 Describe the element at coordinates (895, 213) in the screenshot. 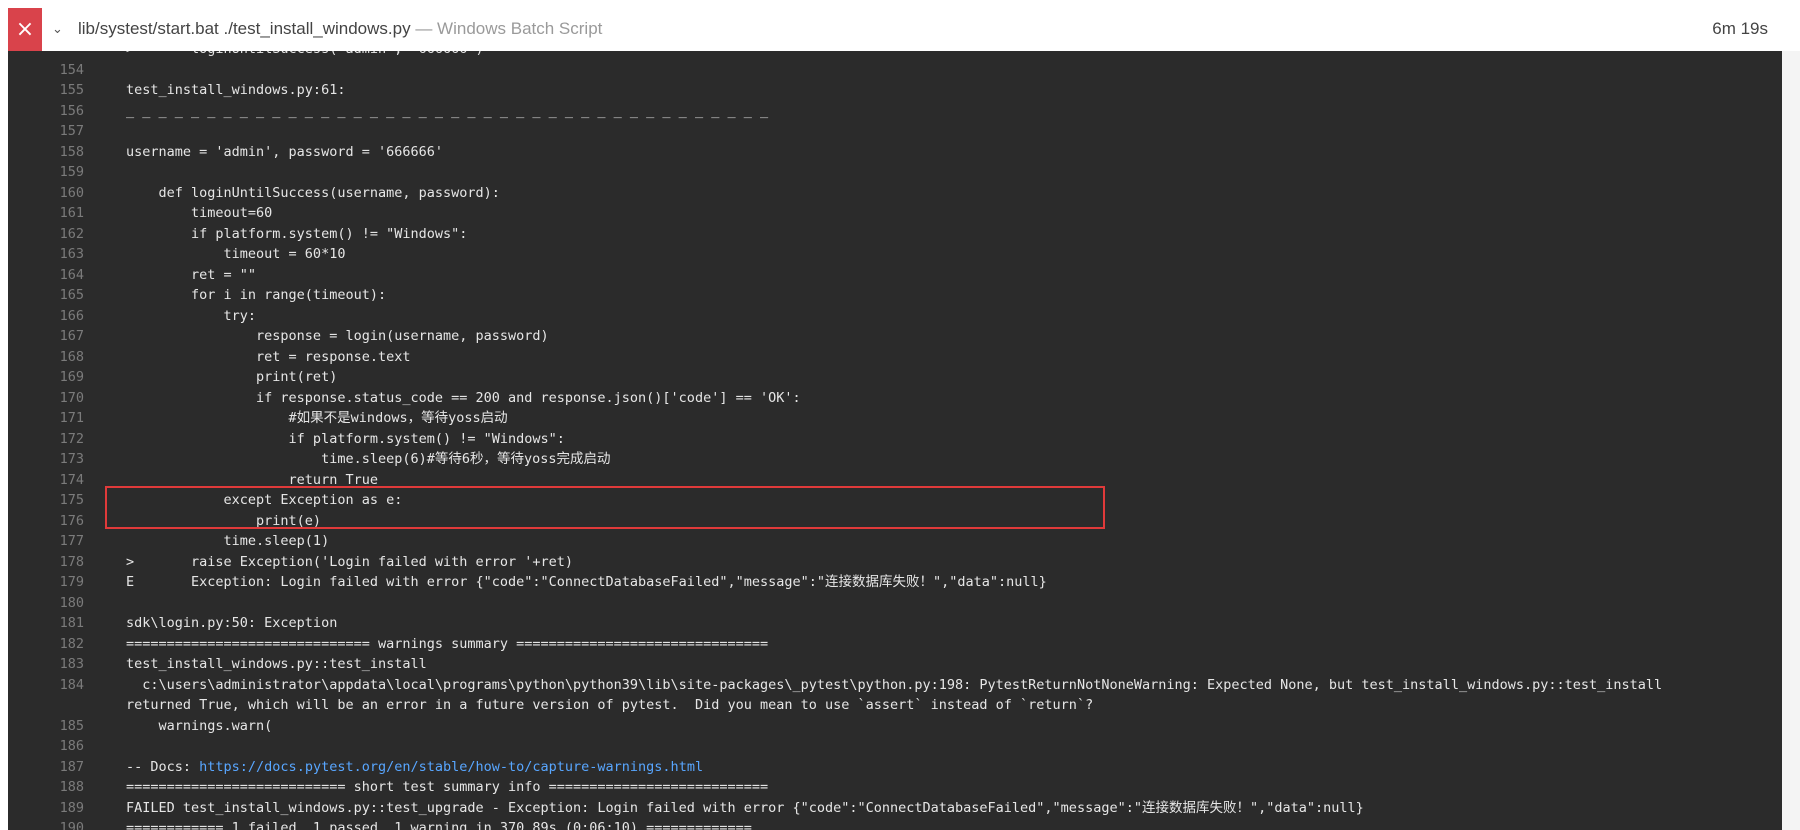

I see `log-line: 161 timeout=60` at that location.